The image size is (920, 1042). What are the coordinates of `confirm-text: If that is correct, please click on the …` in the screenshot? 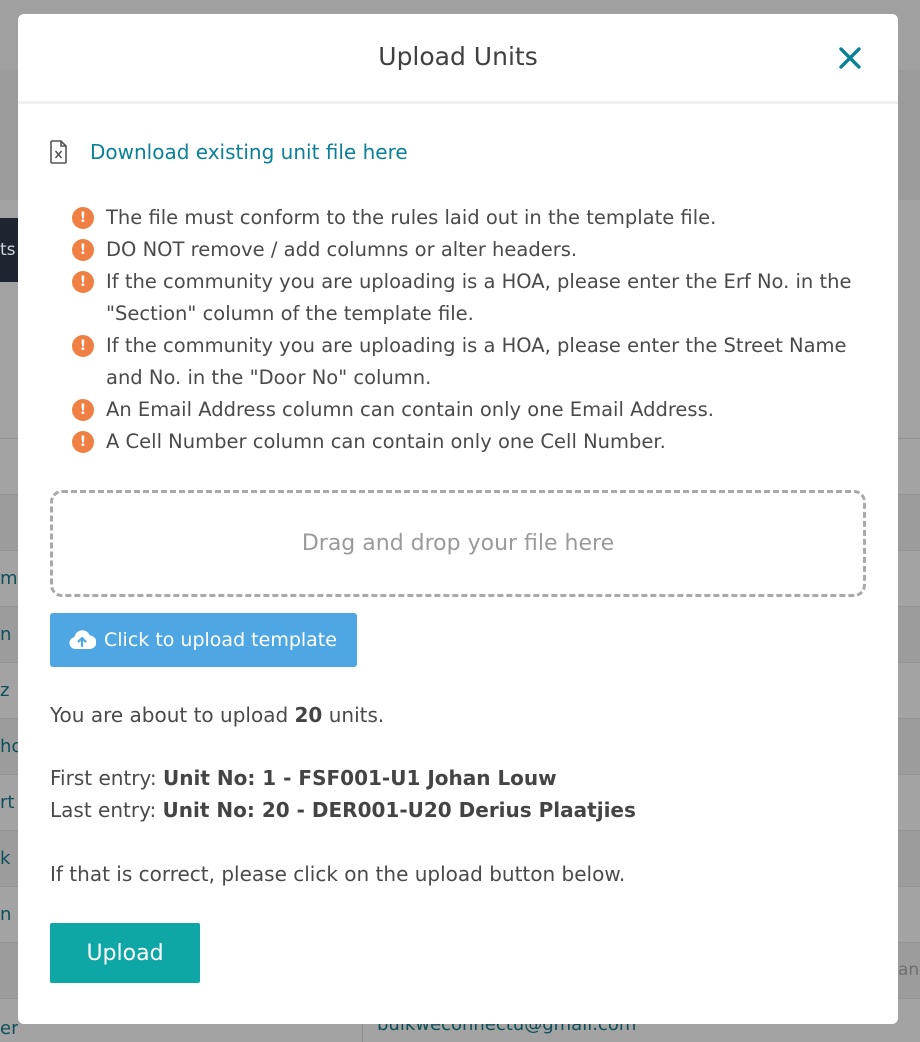 It's located at (338, 874).